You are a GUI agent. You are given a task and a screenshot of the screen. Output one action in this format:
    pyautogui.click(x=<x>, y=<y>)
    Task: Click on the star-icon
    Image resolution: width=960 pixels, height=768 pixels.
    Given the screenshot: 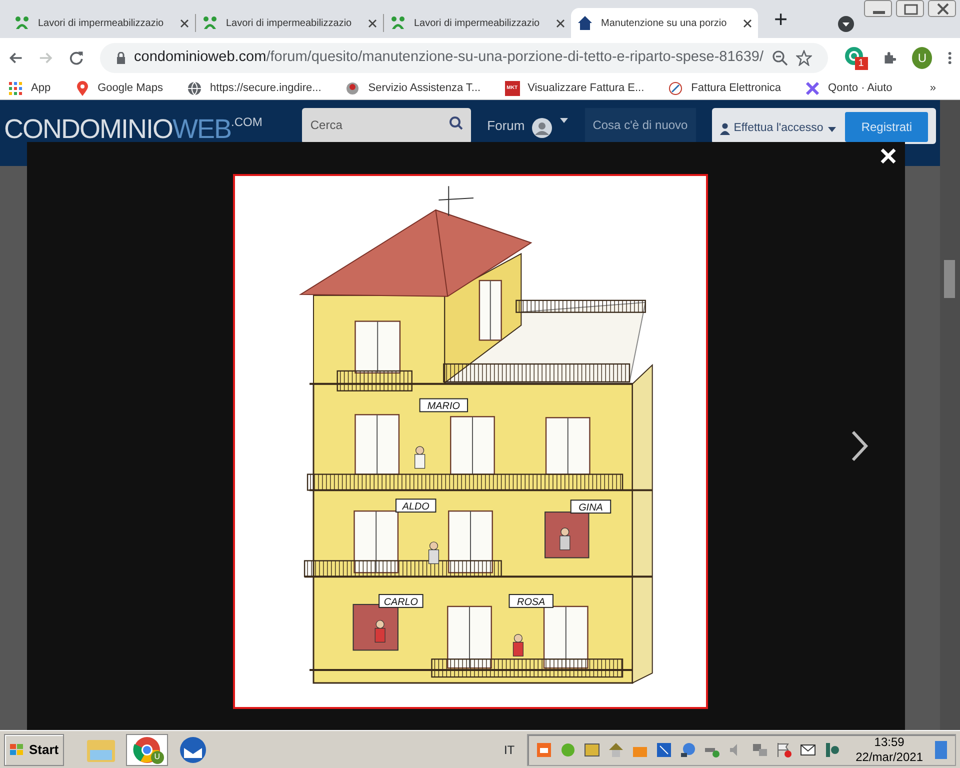 What is the action you would take?
    pyautogui.click(x=804, y=58)
    